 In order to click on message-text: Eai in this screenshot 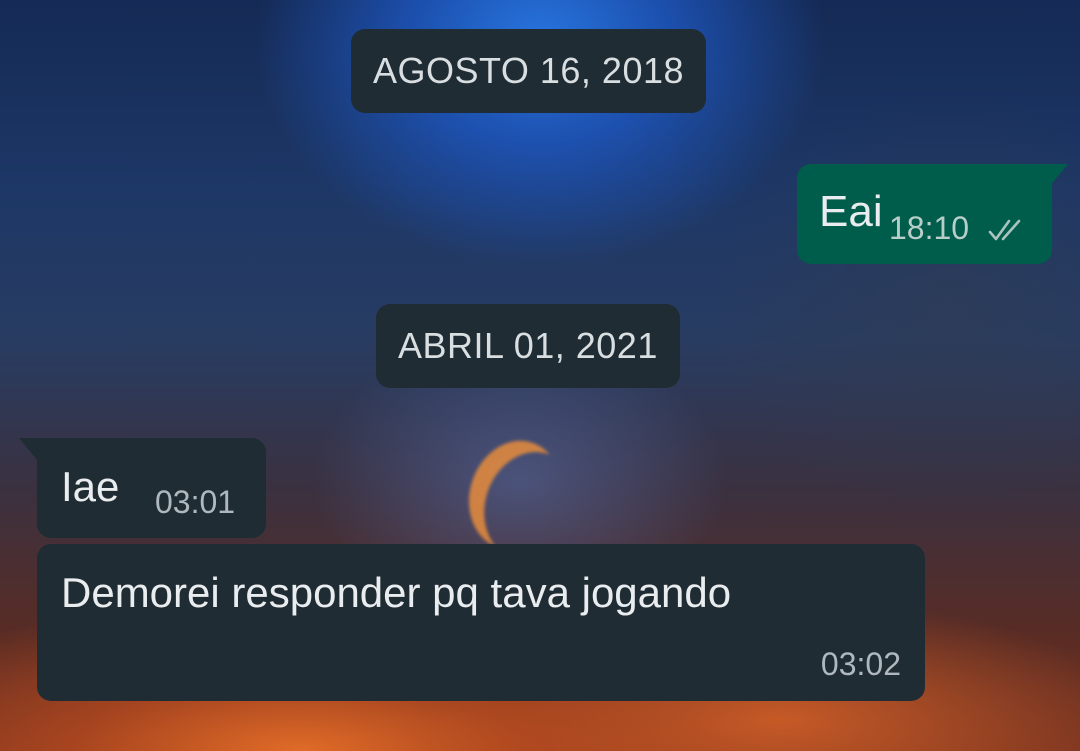, I will do `click(851, 211)`.